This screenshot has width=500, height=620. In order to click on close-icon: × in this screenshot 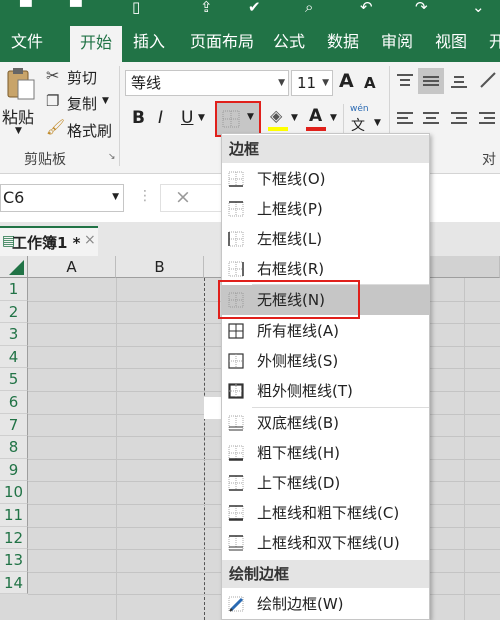, I will do `click(90, 240)`.